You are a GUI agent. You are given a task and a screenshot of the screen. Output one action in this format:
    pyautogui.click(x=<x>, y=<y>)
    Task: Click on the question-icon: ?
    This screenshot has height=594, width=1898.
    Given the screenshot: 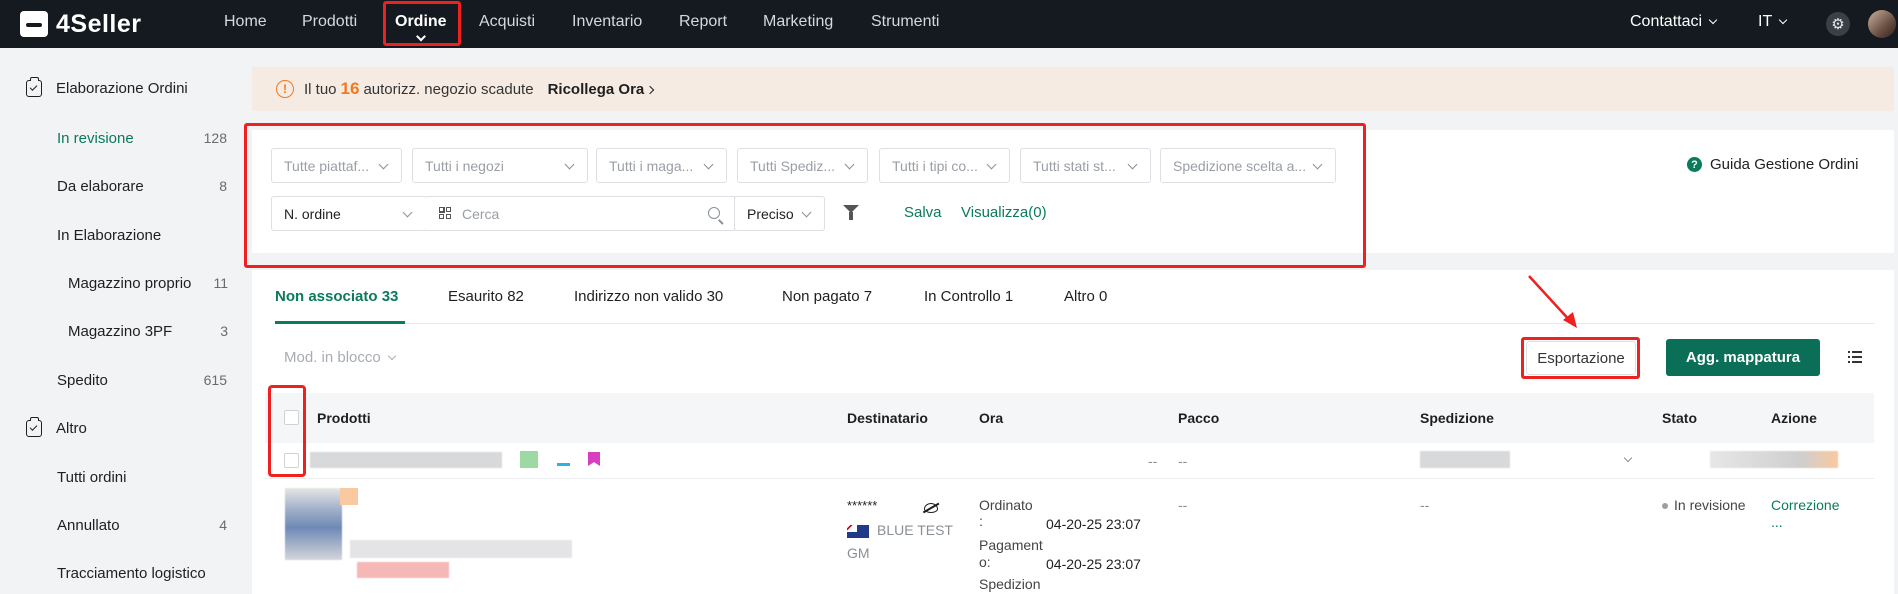 What is the action you would take?
    pyautogui.click(x=1694, y=164)
    